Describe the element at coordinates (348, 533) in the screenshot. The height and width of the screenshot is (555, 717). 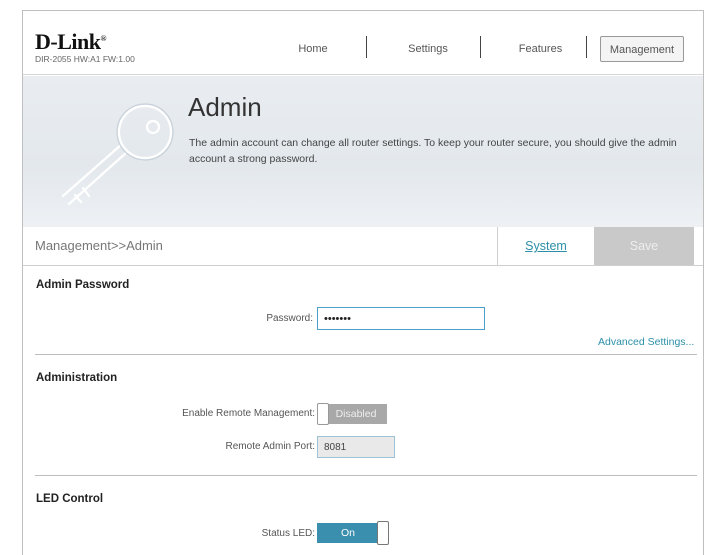
I see `toggle-state-text: On` at that location.